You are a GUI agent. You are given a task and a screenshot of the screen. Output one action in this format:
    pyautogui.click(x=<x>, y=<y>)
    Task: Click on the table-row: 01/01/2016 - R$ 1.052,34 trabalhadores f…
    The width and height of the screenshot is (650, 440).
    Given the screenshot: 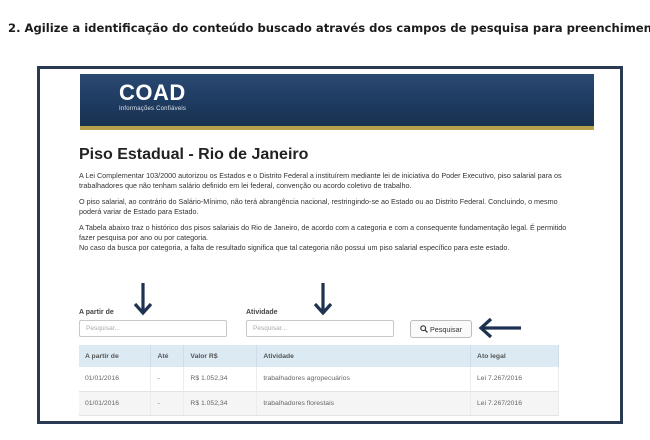 What is the action you would take?
    pyautogui.click(x=319, y=403)
    